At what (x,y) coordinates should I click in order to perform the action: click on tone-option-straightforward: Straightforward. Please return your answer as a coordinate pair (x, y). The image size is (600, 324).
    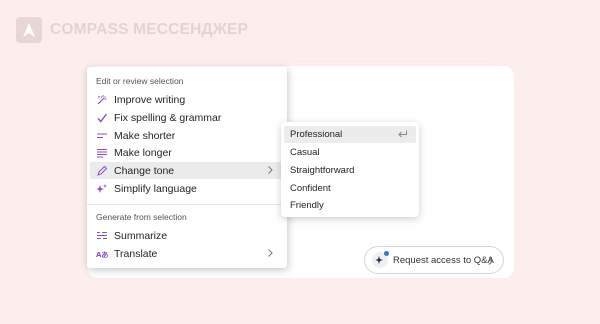
    Looking at the image, I should click on (350, 170).